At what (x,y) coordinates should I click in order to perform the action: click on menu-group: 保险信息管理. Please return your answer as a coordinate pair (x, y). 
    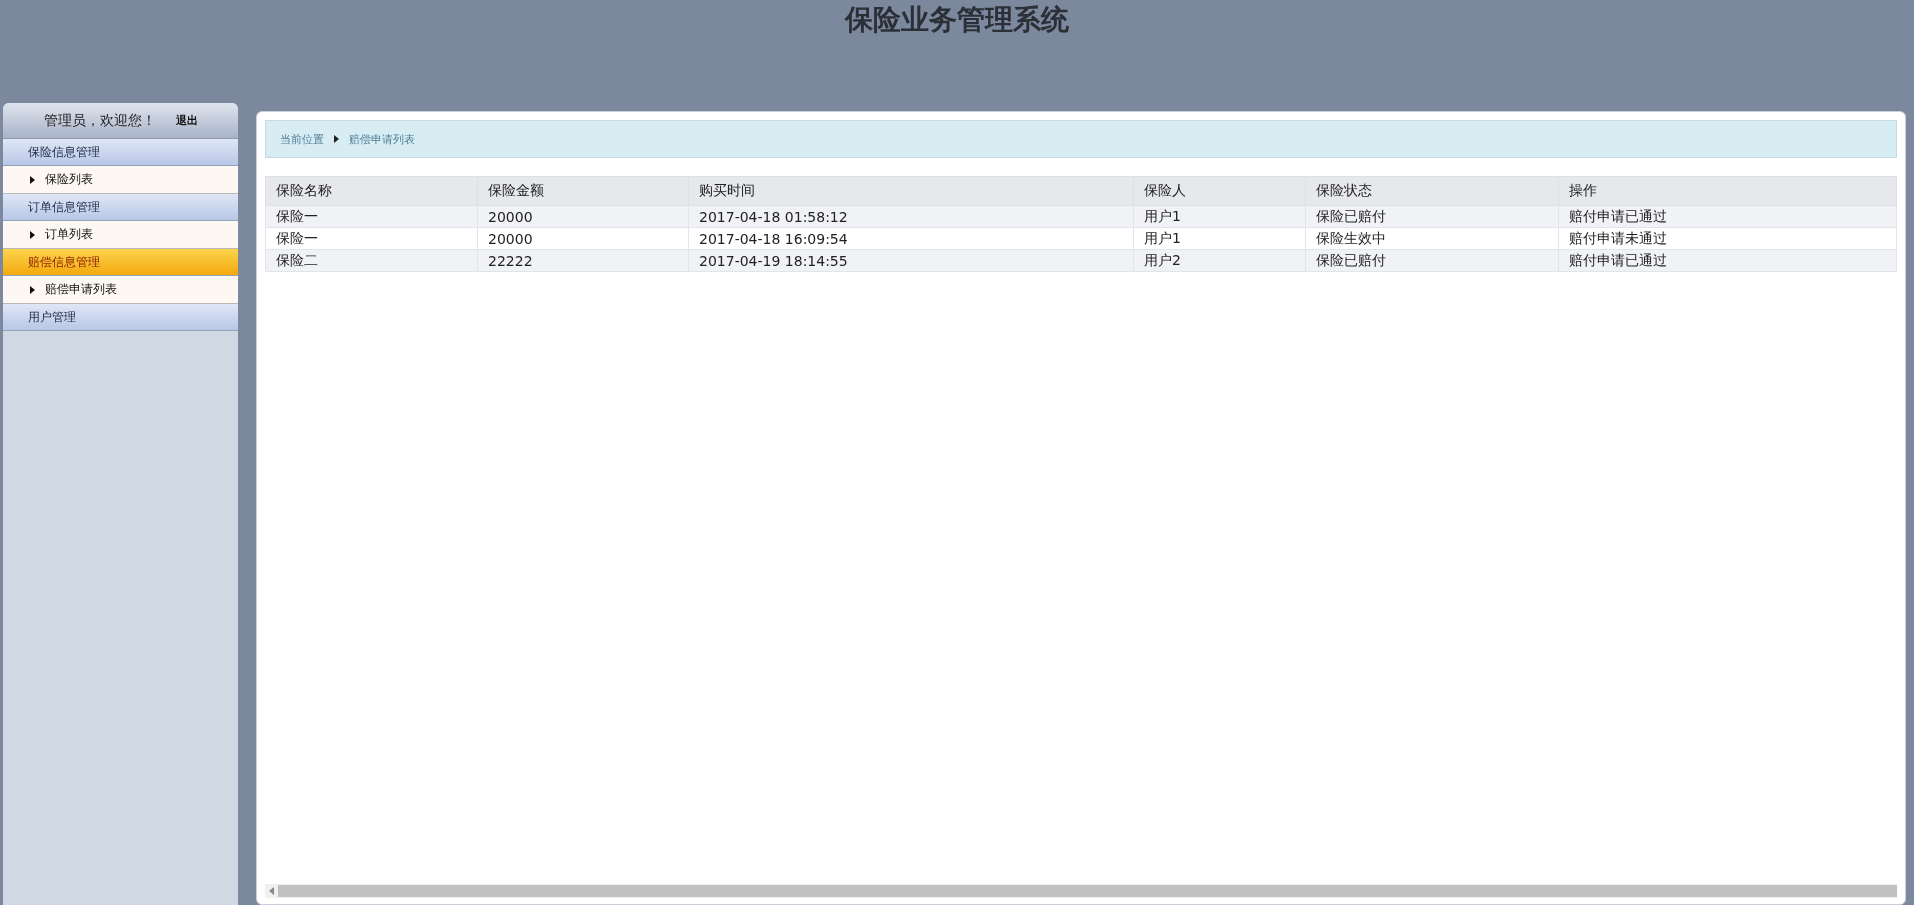
    Looking at the image, I should click on (120, 152).